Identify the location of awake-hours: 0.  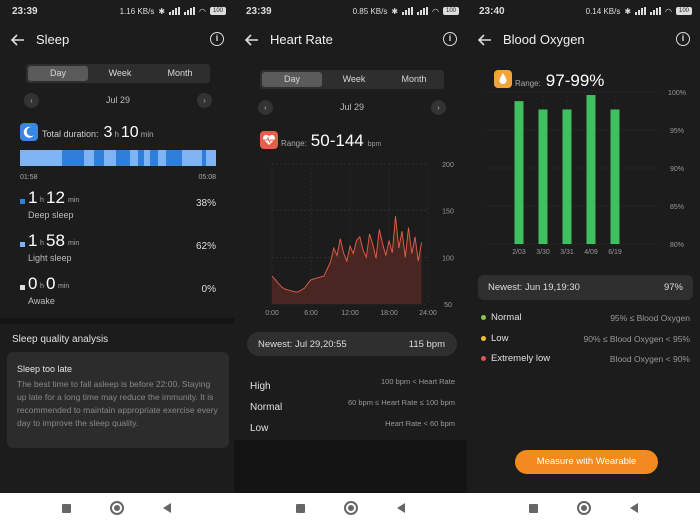
(33, 283).